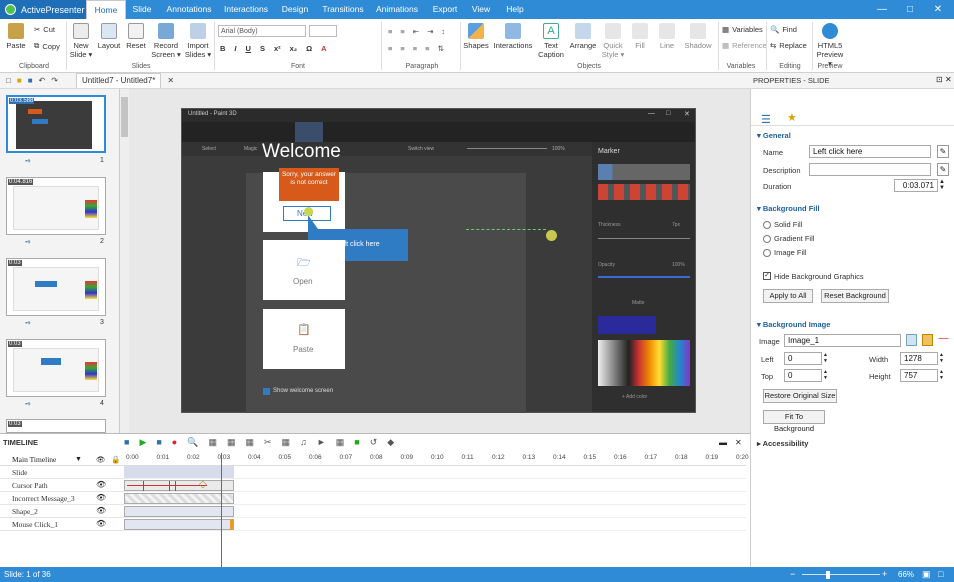 This screenshot has height=582, width=954. What do you see at coordinates (767, 253) in the screenshot?
I see `image-fill-radio` at bounding box center [767, 253].